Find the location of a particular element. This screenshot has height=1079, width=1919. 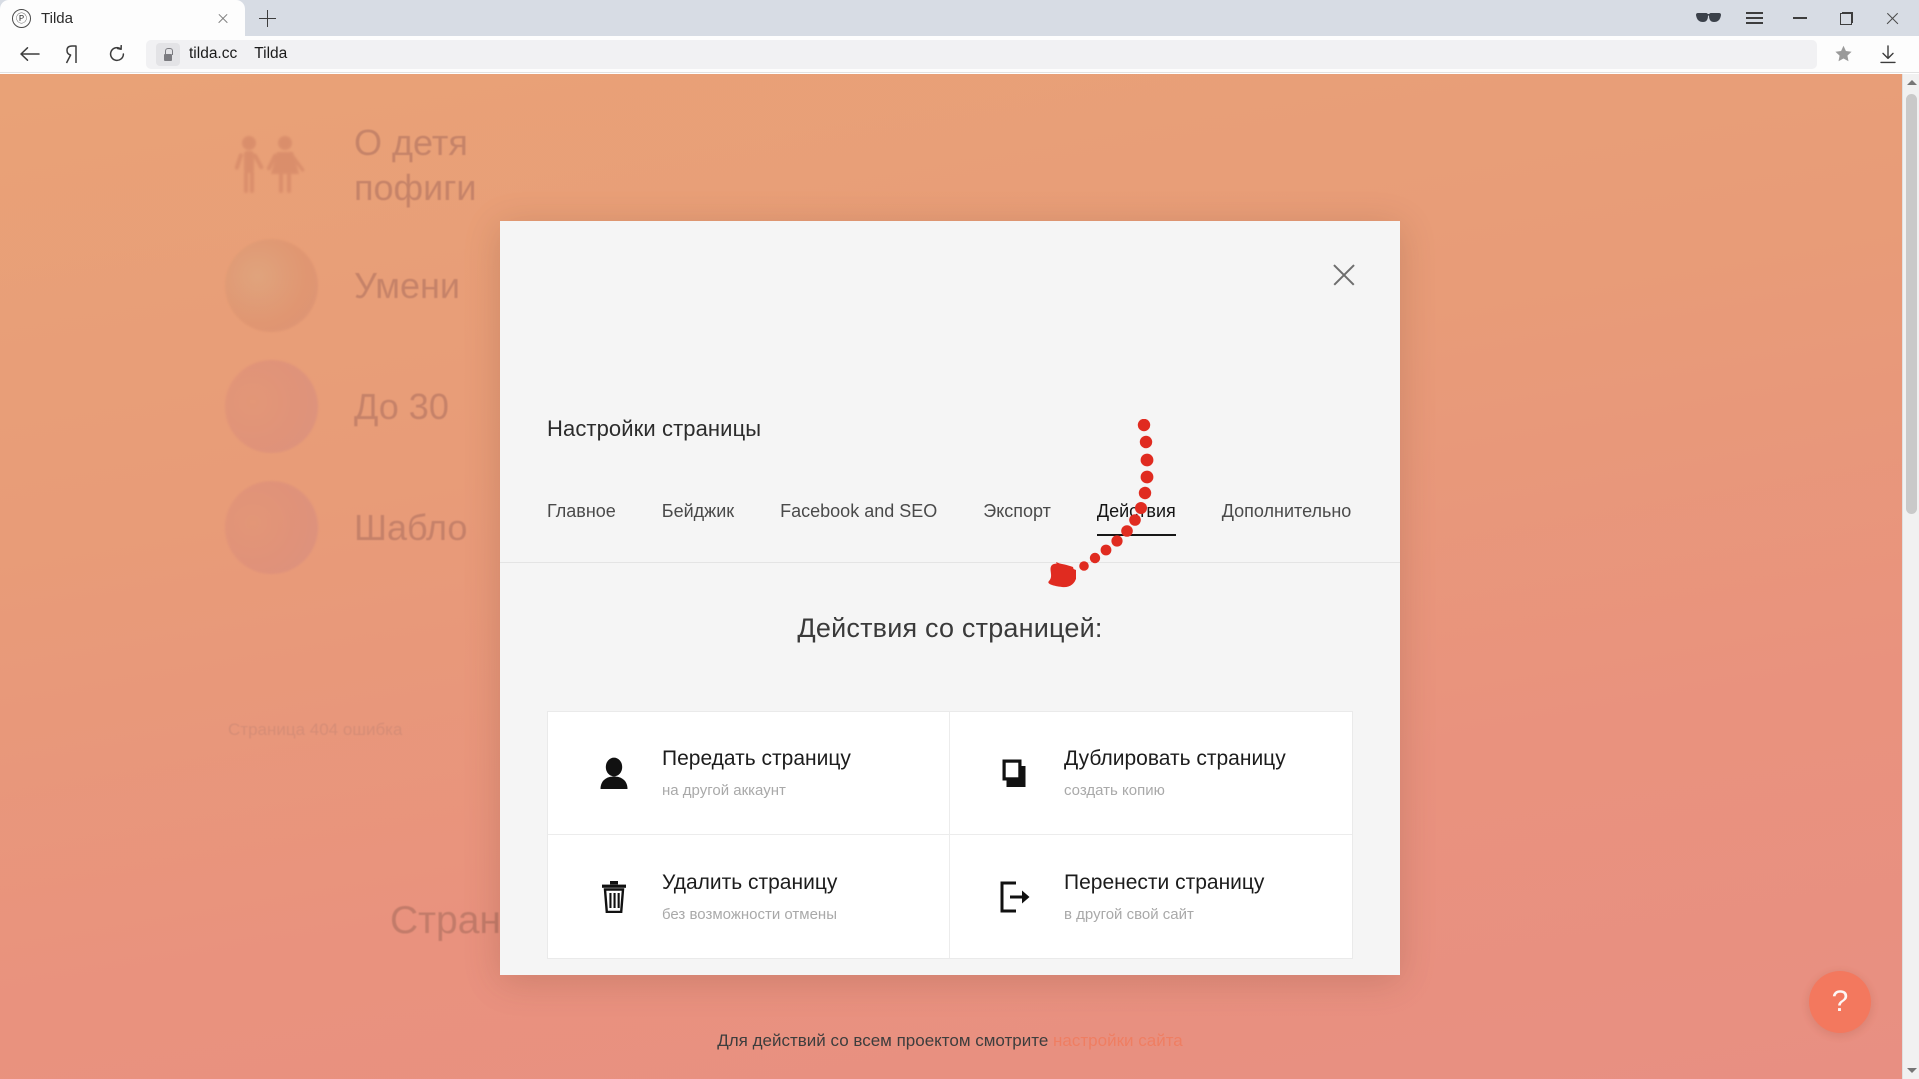

star-svg is located at coordinates (1843, 53).